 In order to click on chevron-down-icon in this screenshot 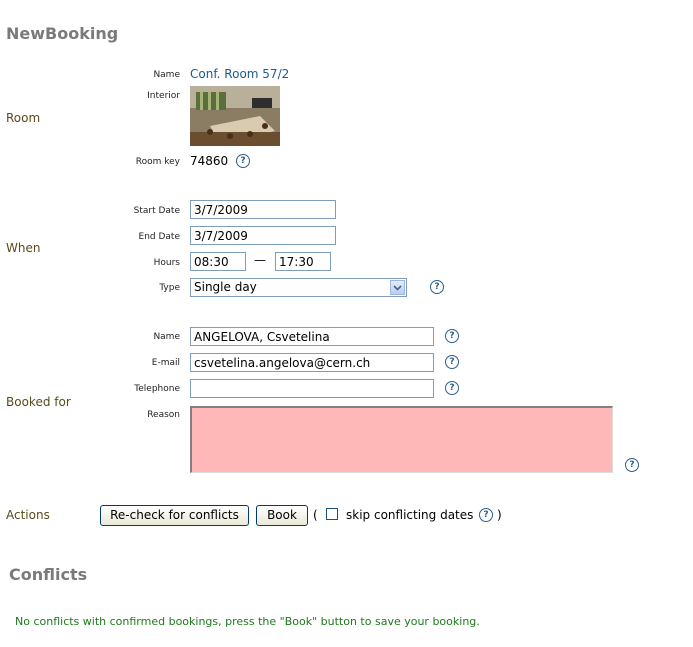, I will do `click(397, 287)`.